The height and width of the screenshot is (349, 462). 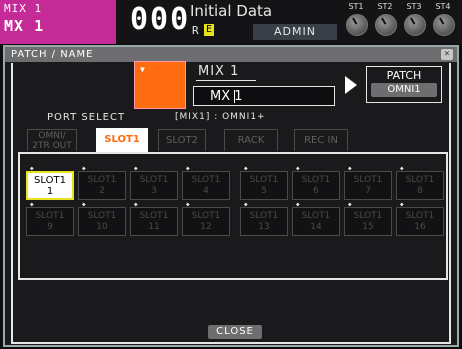 I want to click on port-number: 4, so click(x=206, y=191).